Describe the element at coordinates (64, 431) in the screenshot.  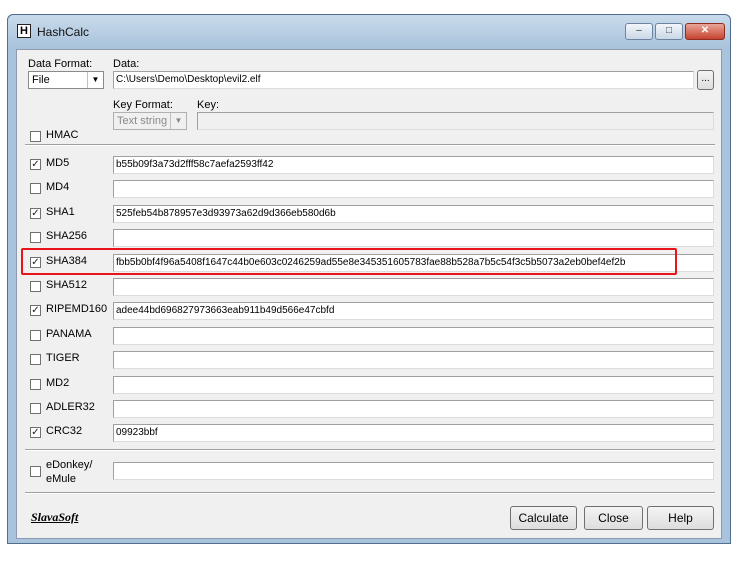
I see `crc32-label: CRC32` at that location.